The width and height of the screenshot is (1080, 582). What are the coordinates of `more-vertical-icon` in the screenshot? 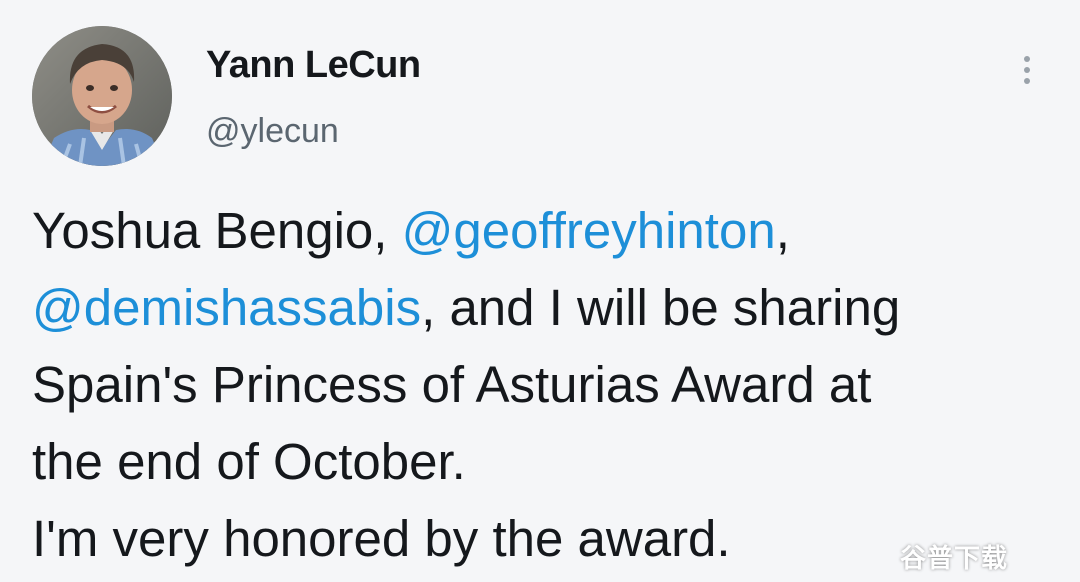 It's located at (1027, 59).